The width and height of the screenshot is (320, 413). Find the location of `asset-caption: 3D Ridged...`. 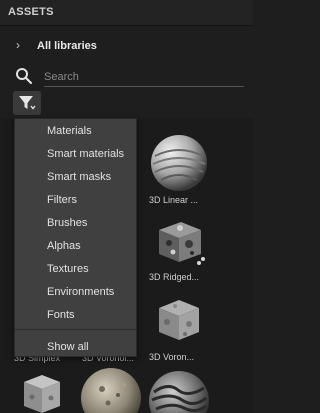

asset-caption: 3D Ridged... is located at coordinates (174, 277).